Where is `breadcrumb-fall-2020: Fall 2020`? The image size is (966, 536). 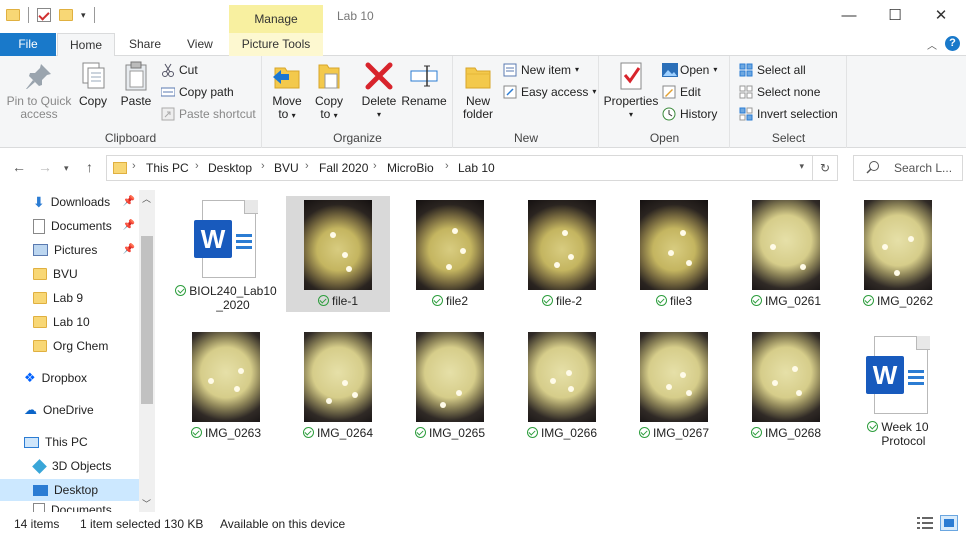 breadcrumb-fall-2020: Fall 2020 is located at coordinates (343, 168).